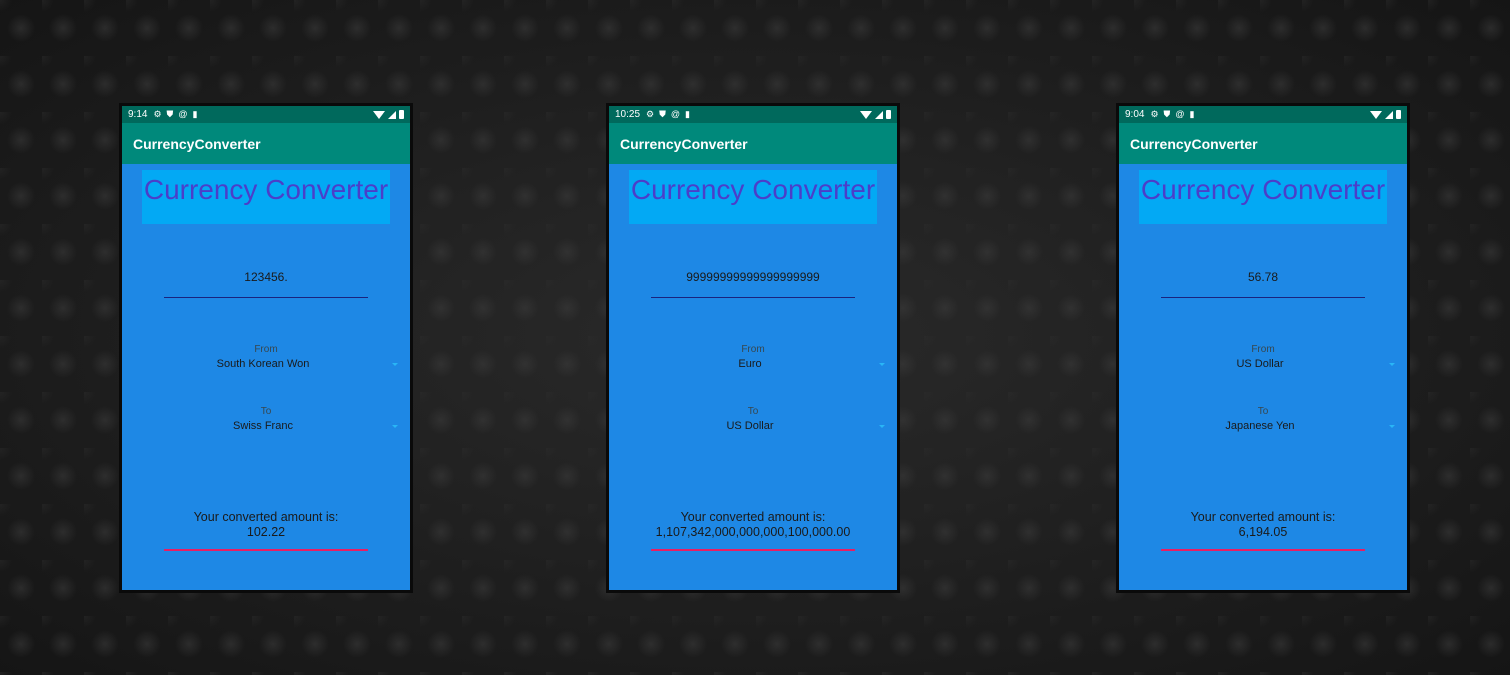 The image size is (1510, 675). Describe the element at coordinates (263, 426) in the screenshot. I see `to-currency-value: Swiss Franc` at that location.